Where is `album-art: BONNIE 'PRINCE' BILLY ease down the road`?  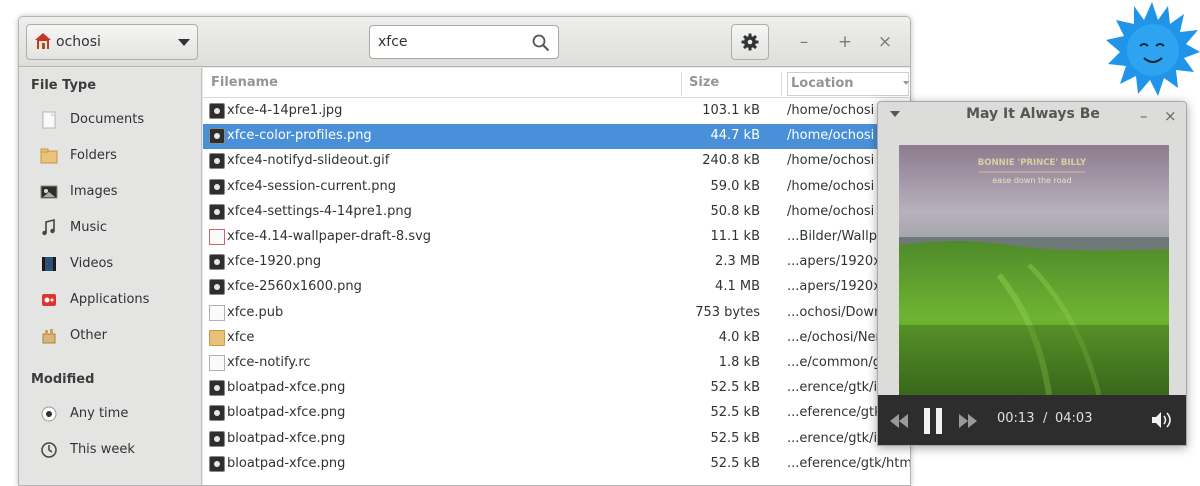 album-art: BONNIE 'PRINCE' BILLY ease down the road is located at coordinates (1034, 270).